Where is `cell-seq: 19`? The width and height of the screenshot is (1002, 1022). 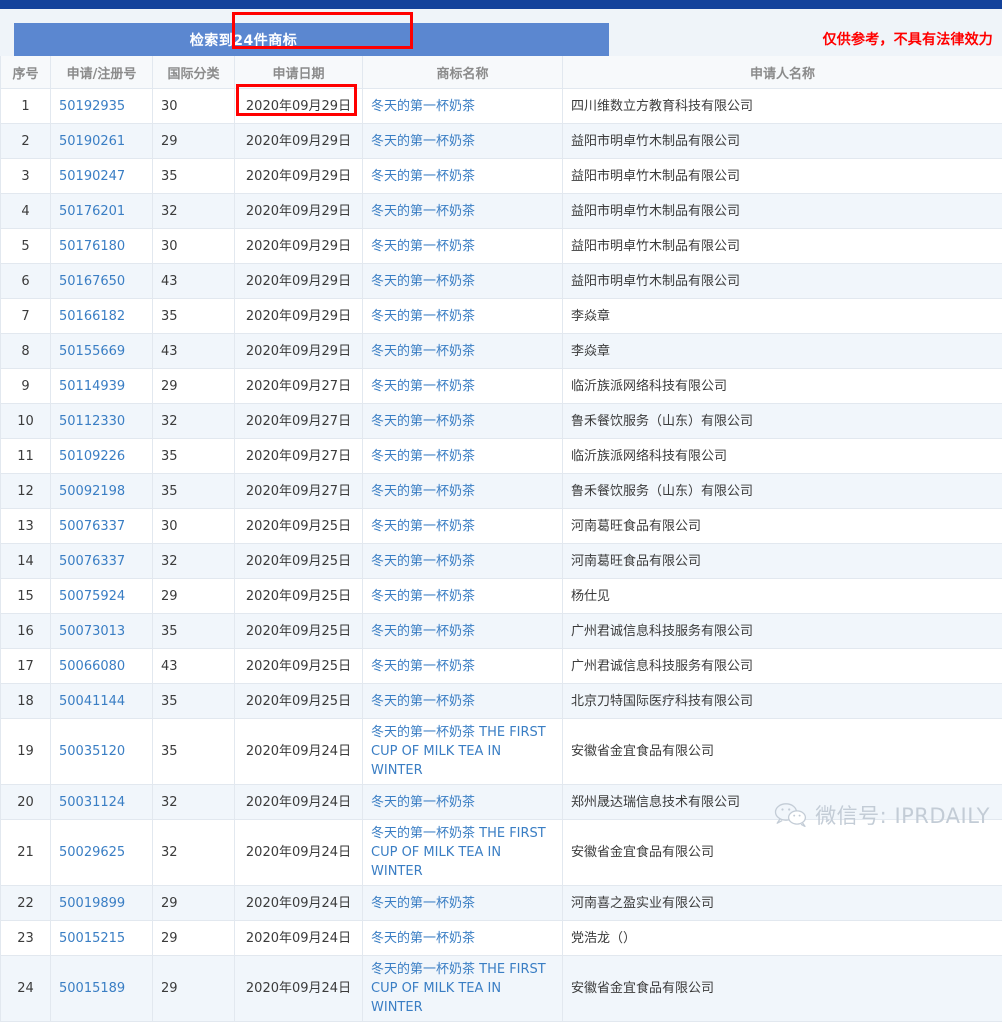
cell-seq: 19 is located at coordinates (26, 752).